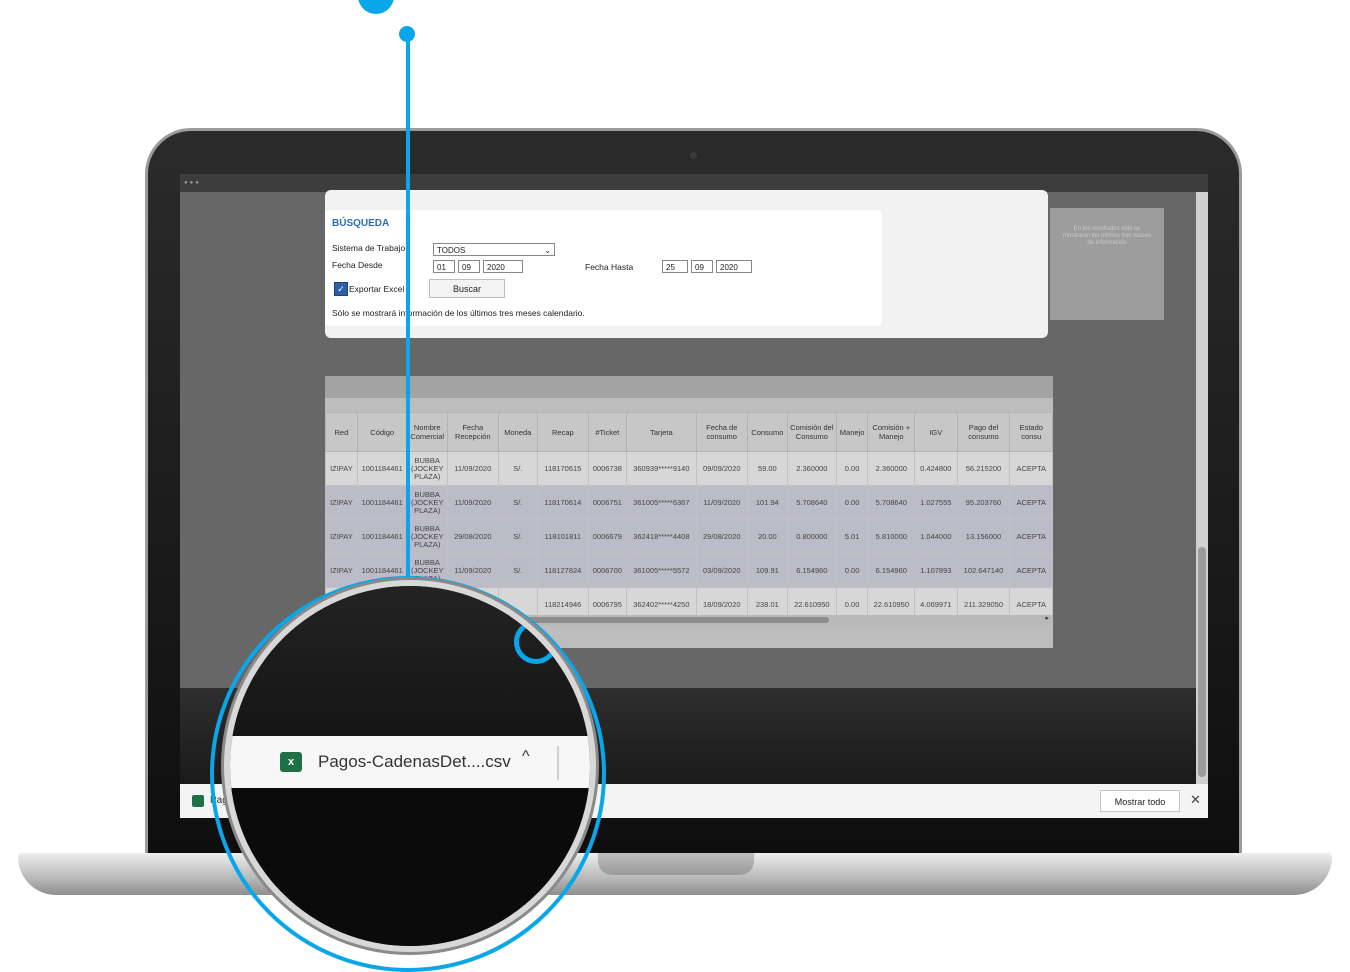 This screenshot has width=1350, height=972. Describe the element at coordinates (377, 289) in the screenshot. I see `export-excel-label: Exportar Excel` at that location.